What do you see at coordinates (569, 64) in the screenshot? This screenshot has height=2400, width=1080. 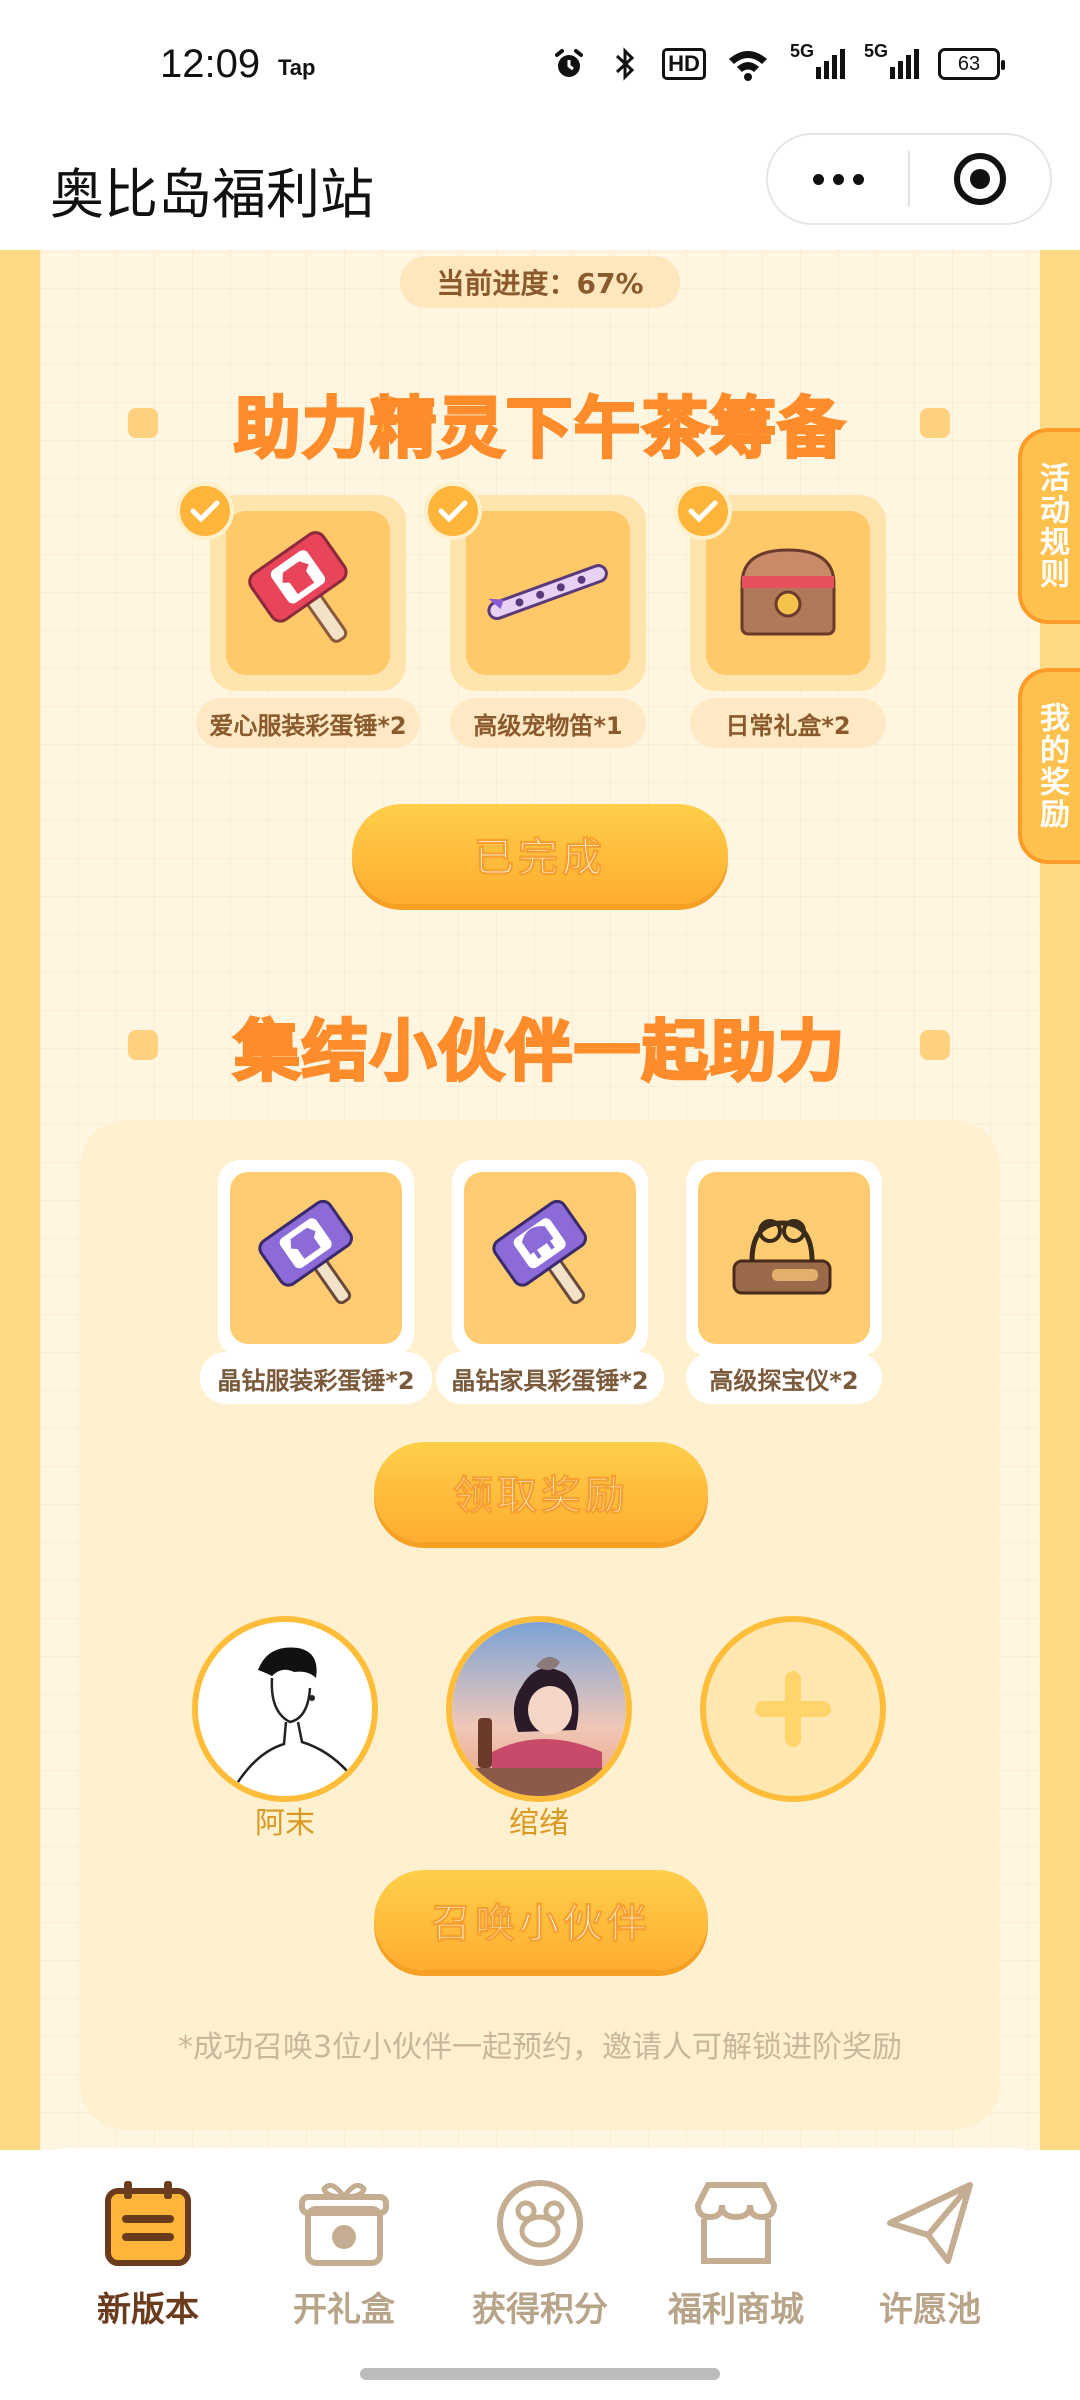 I see `alarm-icon` at bounding box center [569, 64].